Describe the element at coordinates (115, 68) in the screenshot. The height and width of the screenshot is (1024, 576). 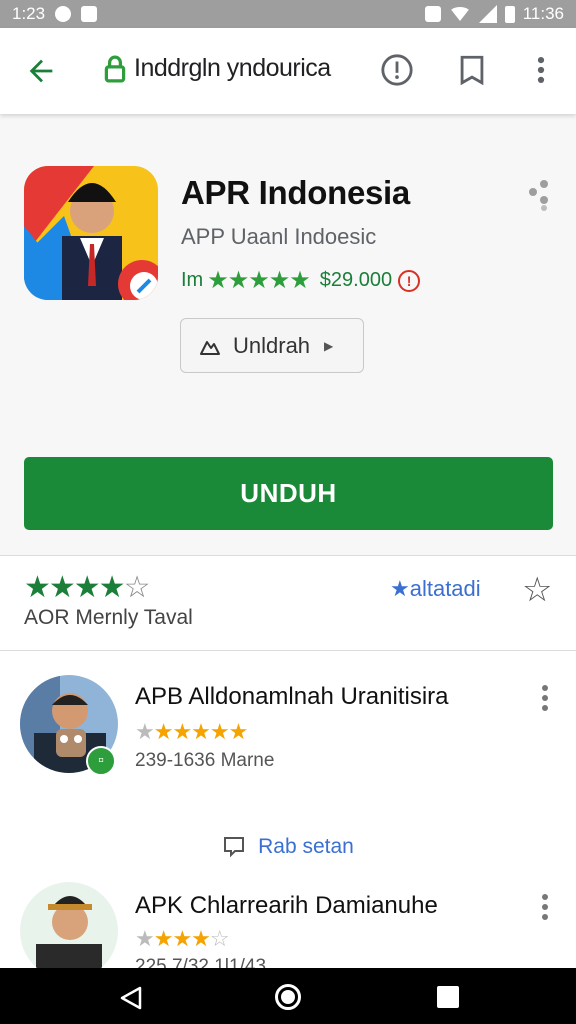
I see `lock-icon` at that location.